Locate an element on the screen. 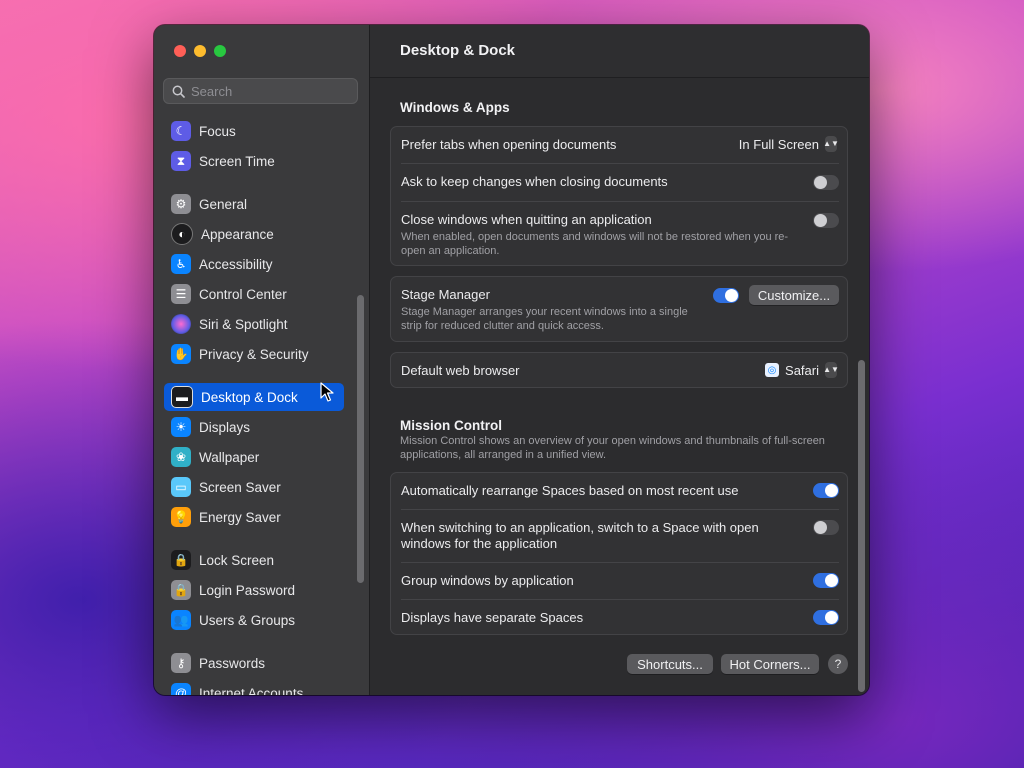  sidebar-item-desktop-dock: ▬ Desktop & Dock is located at coordinates (254, 397).